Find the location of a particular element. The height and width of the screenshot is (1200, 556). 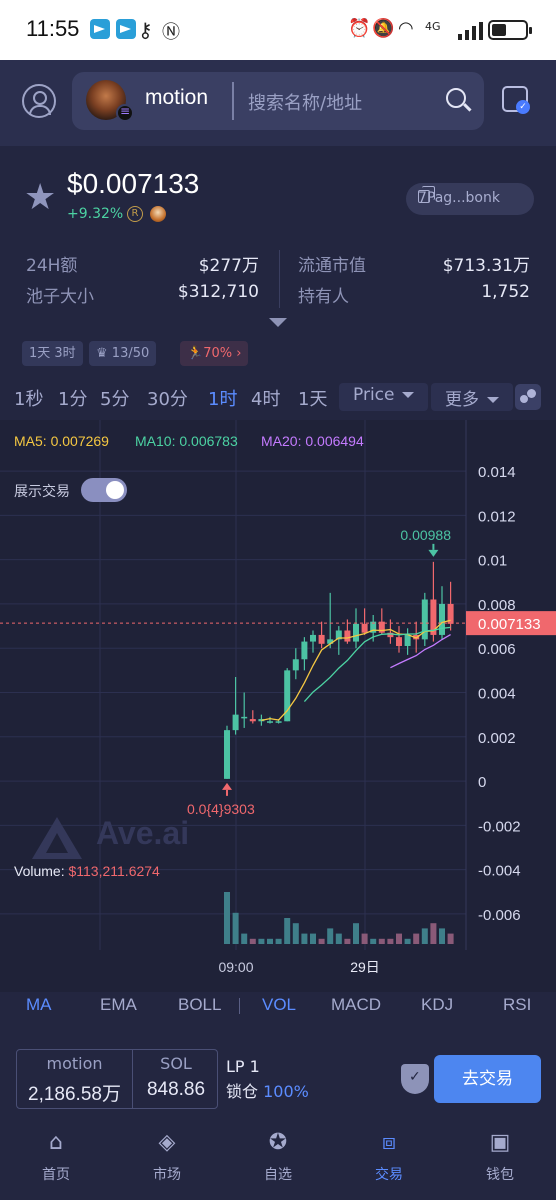

lock-label-text: 锁仓 is located at coordinates (245, 1091).